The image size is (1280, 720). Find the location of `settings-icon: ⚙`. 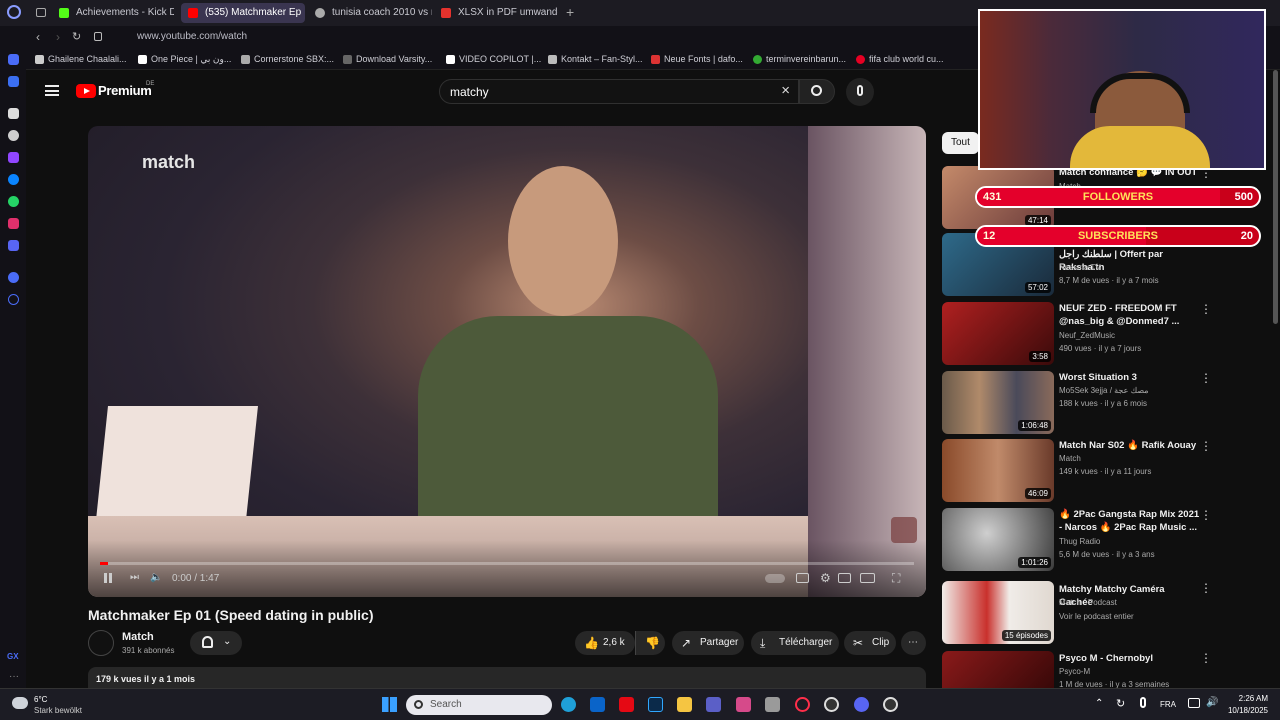

settings-icon: ⚙ is located at coordinates (825, 578).